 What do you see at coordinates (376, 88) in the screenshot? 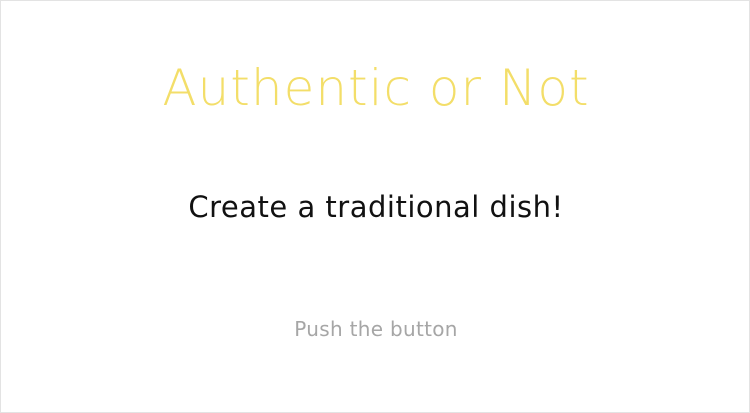
I see `game-title: Authentic or Not` at bounding box center [376, 88].